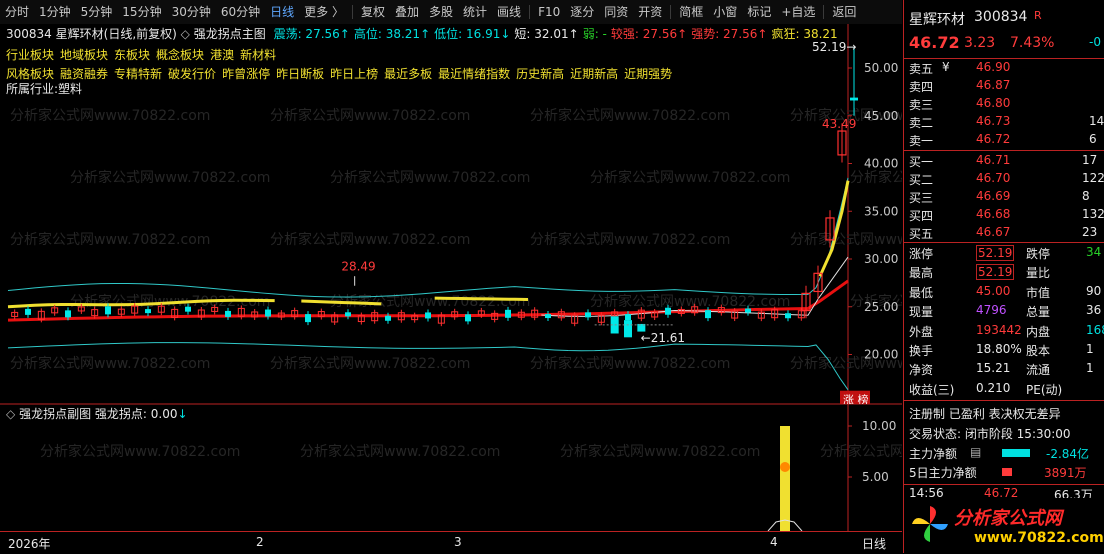 This screenshot has height=554, width=1104. Describe the element at coordinates (29, 544) in the screenshot. I see `time-label-year: 2026年` at that location.